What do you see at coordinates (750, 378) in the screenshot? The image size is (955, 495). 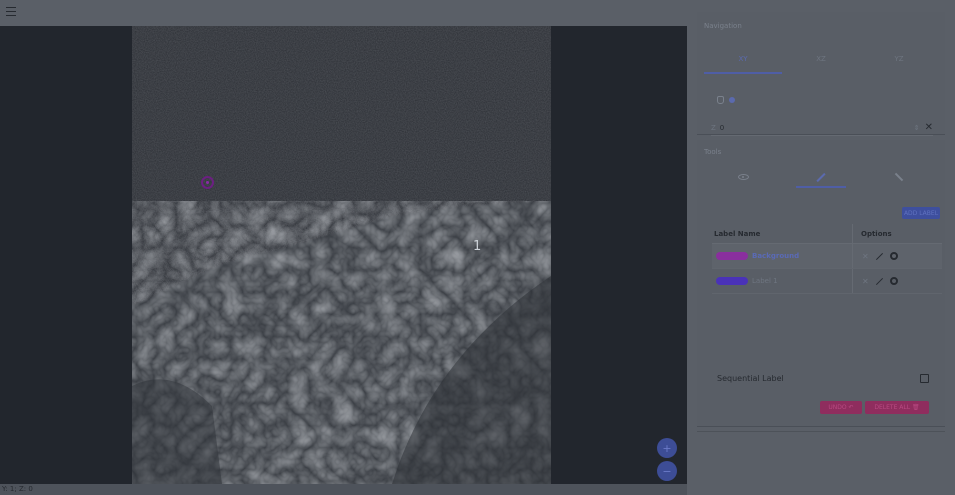 I see `sequential-label-text: Sequential Label` at bounding box center [750, 378].